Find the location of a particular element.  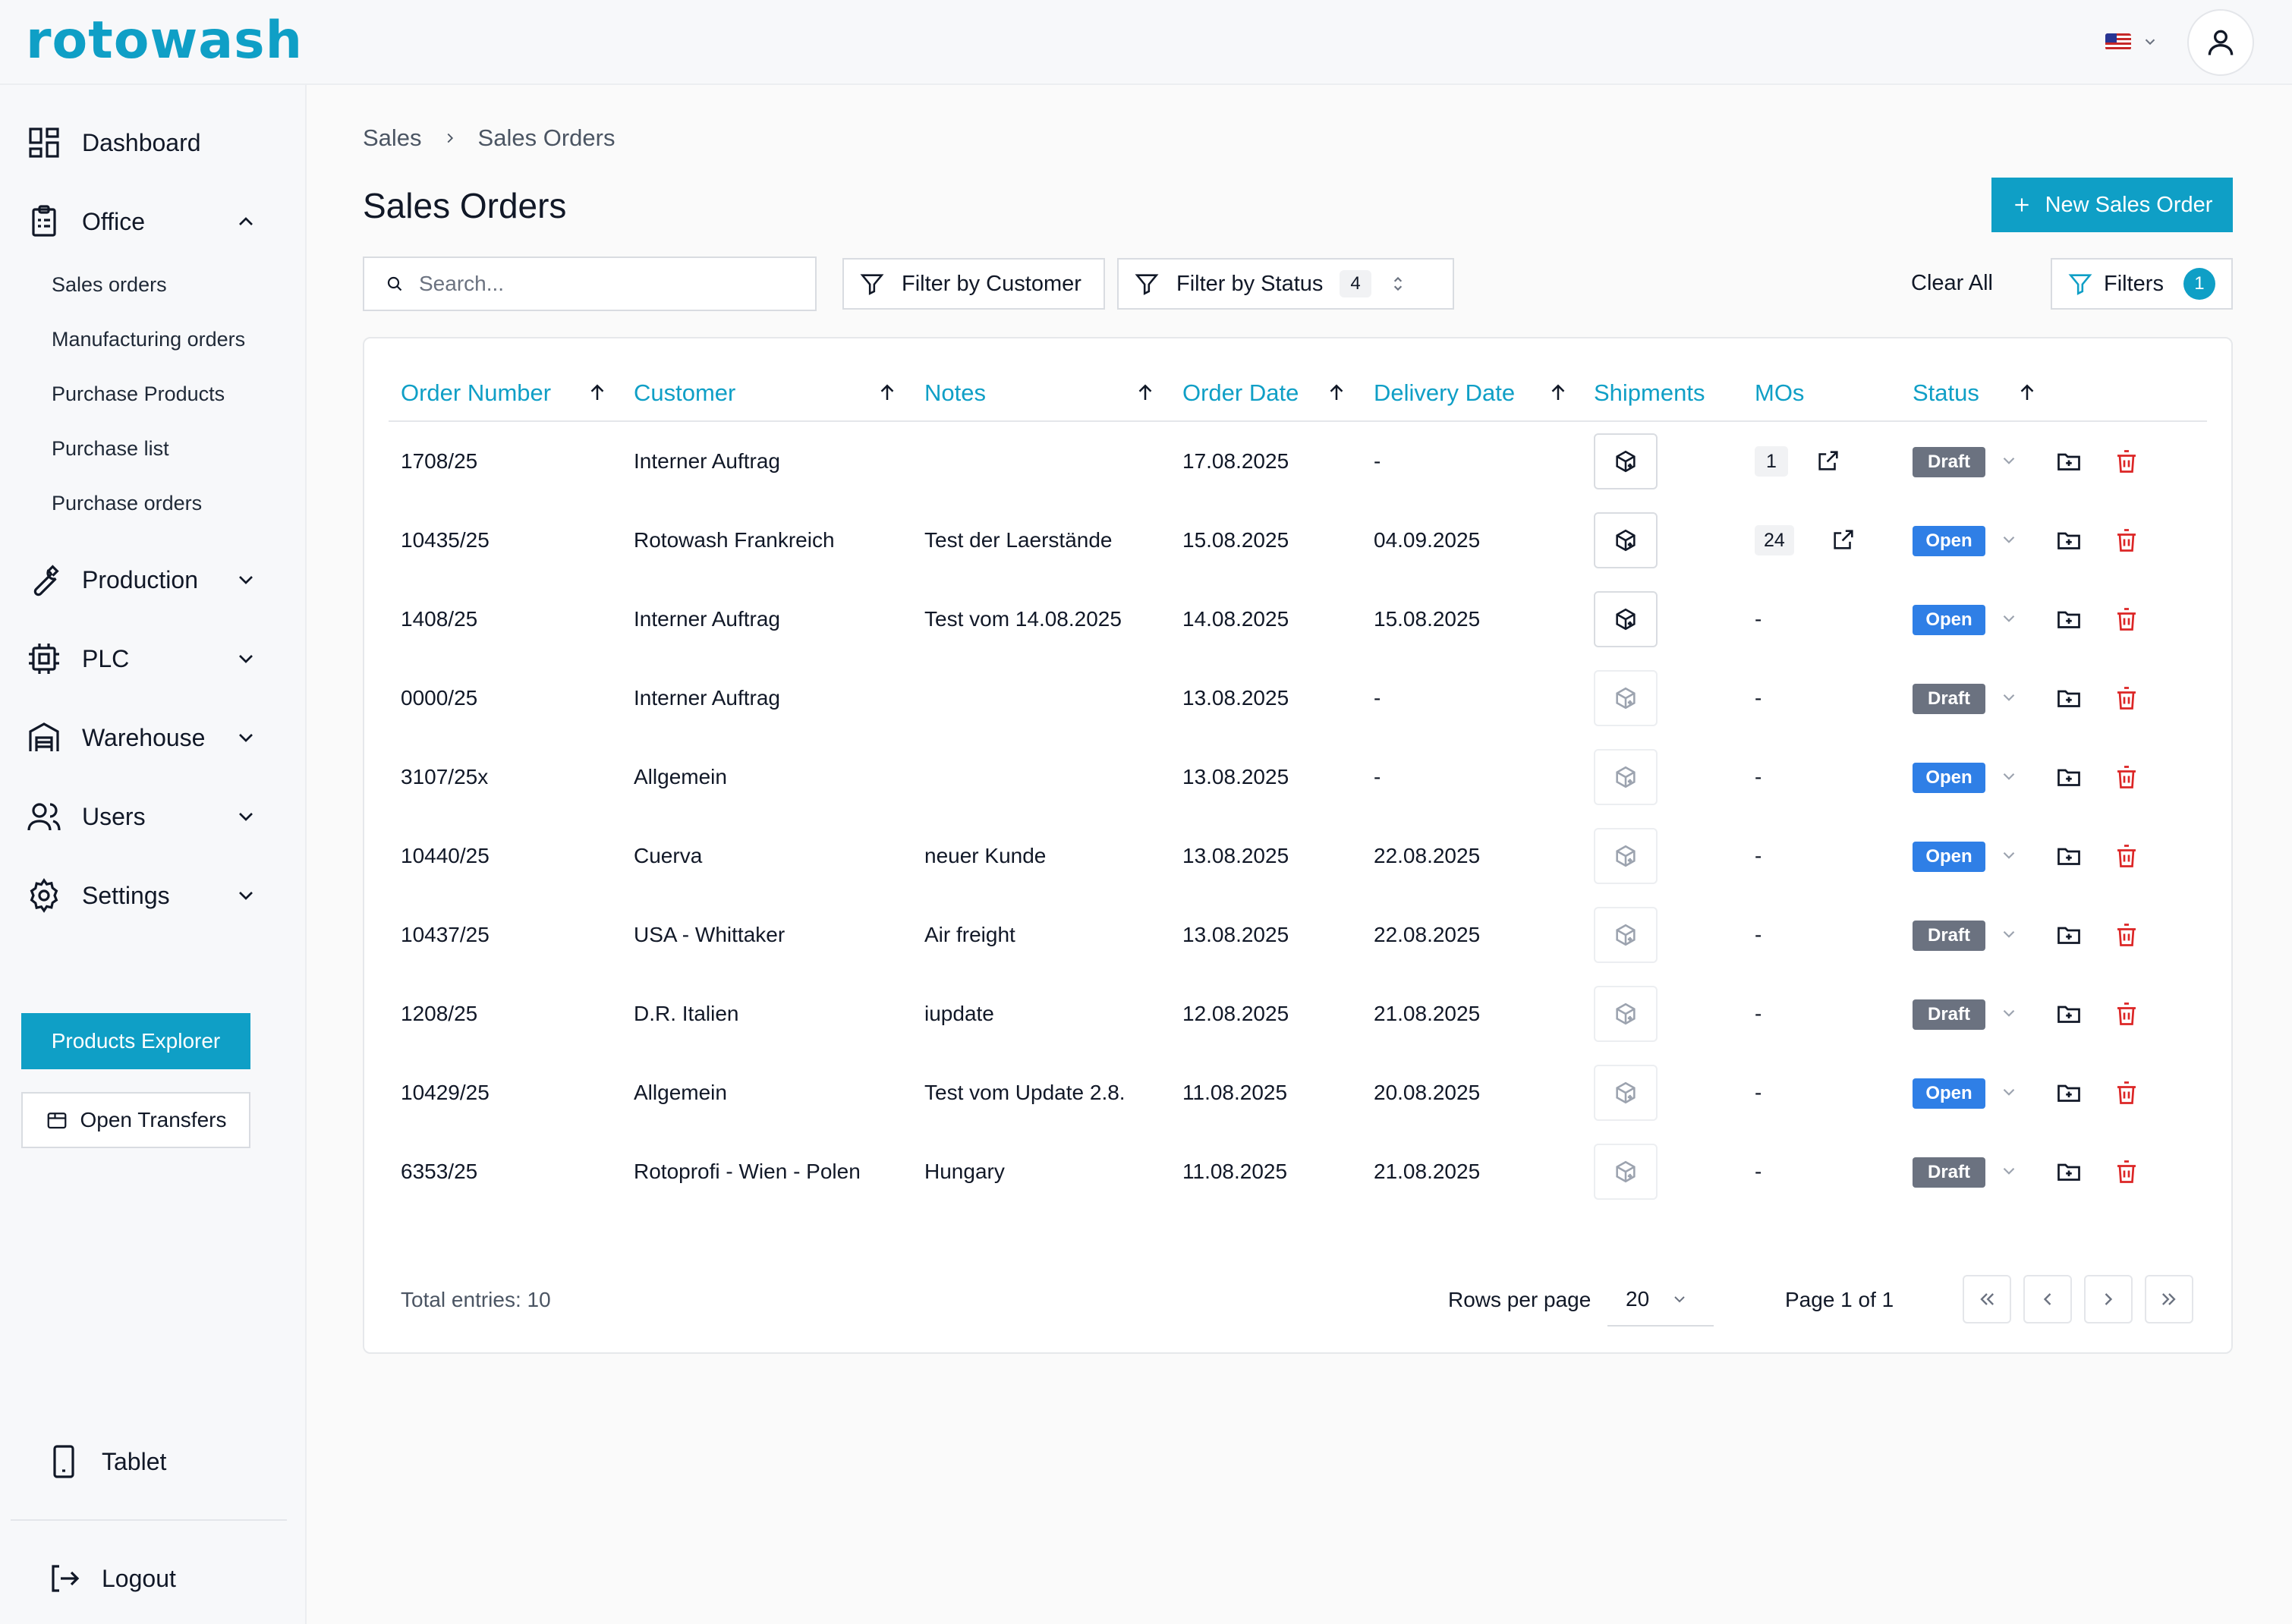

order-number-cell: 1708/25 is located at coordinates (439, 461).